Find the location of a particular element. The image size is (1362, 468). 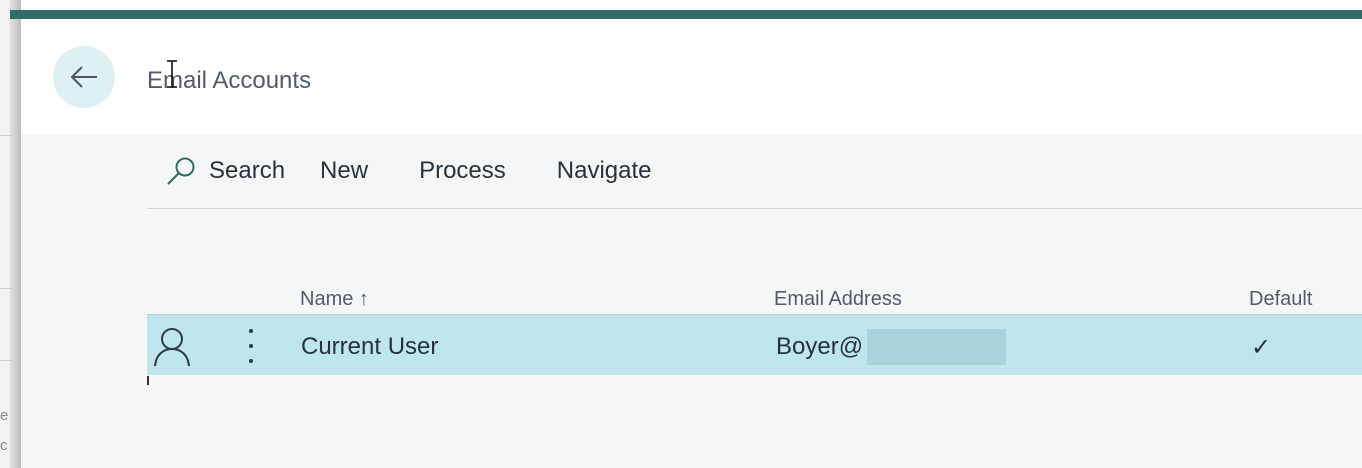

arrow-left-icon is located at coordinates (84, 77).